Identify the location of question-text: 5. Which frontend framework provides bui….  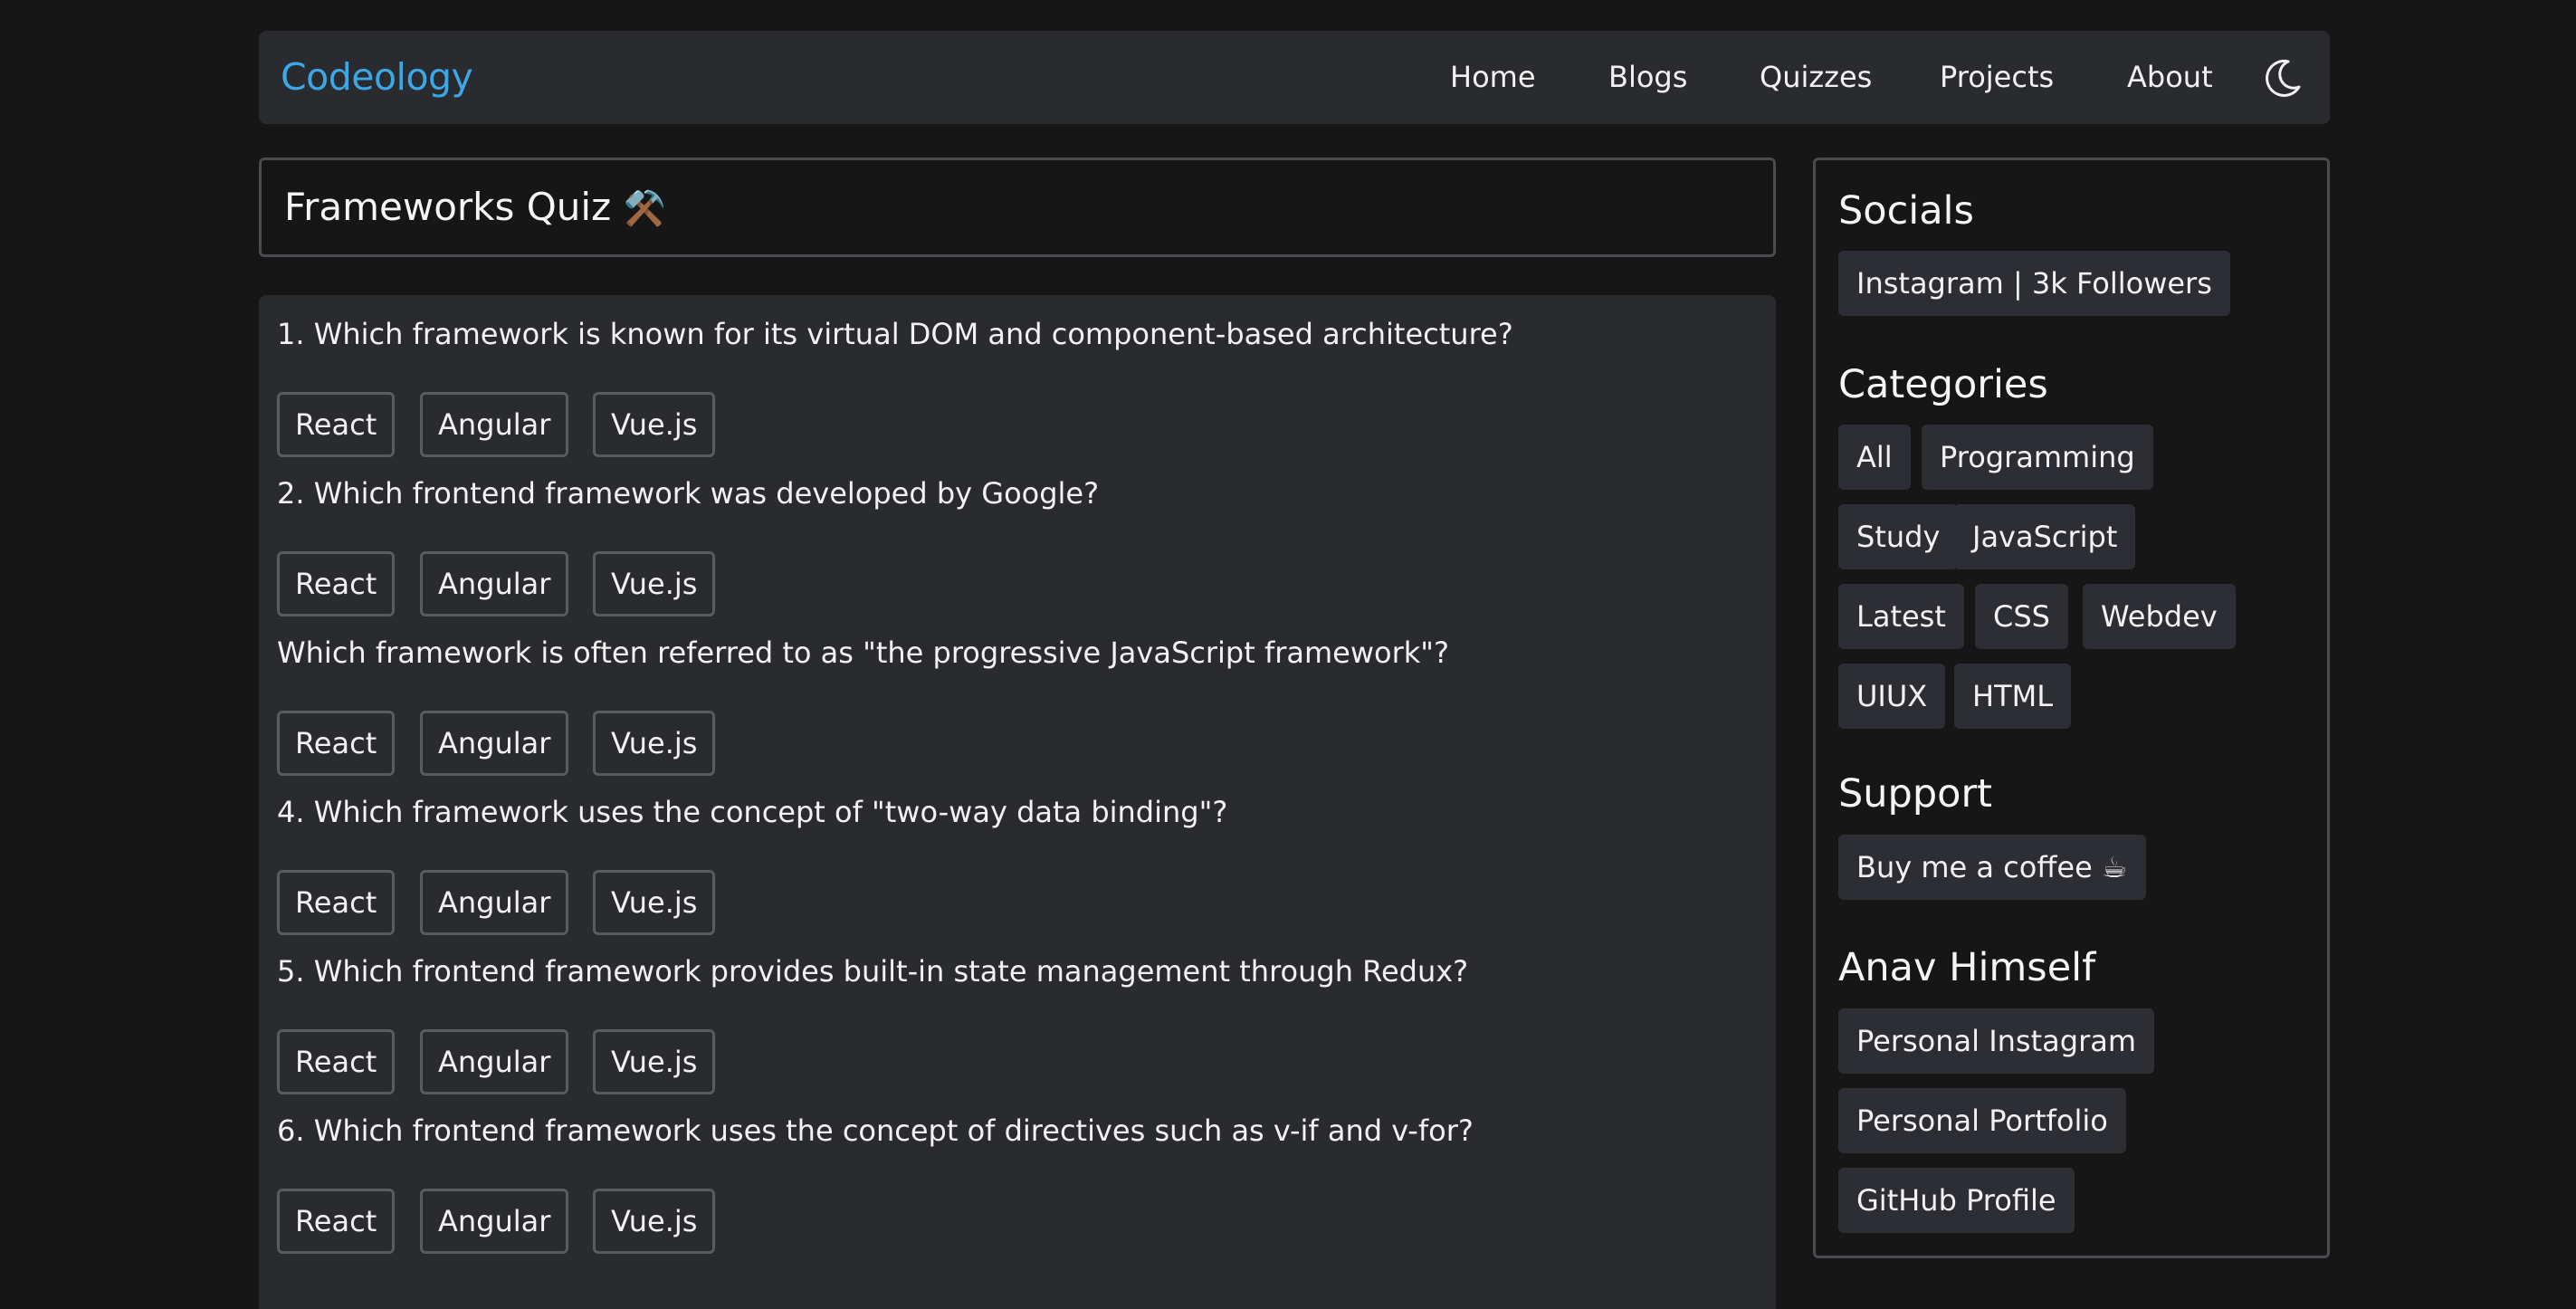
(873, 971).